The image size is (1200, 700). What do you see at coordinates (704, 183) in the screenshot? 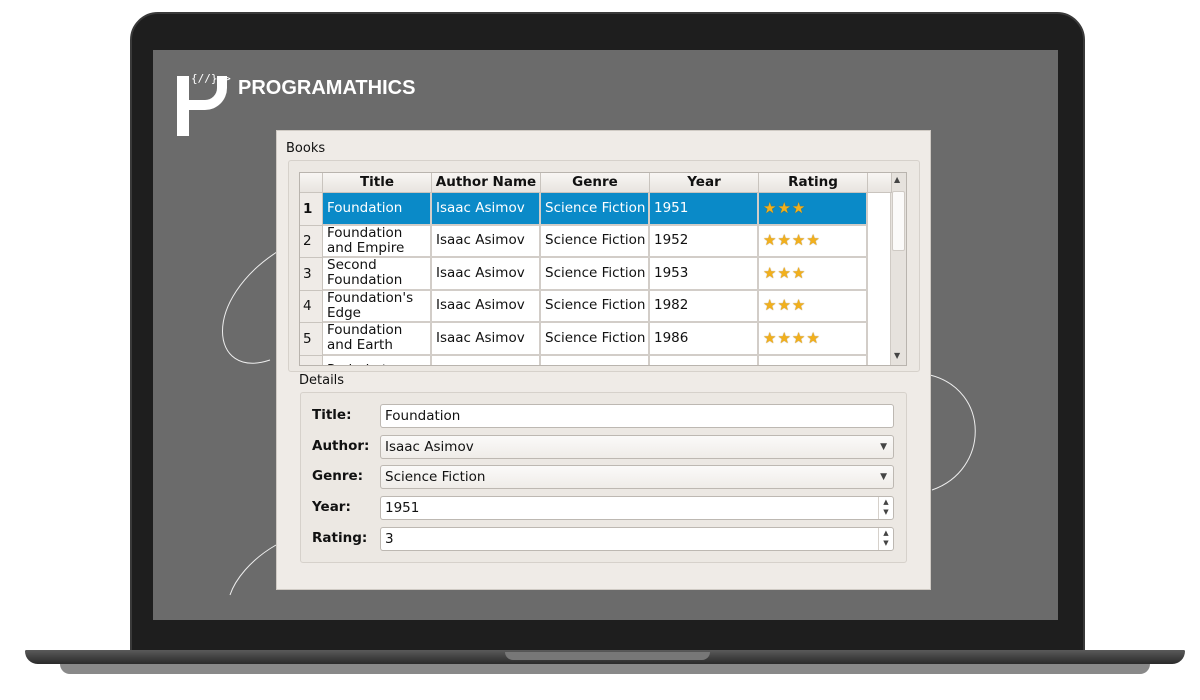
I see `column-header: Year` at bounding box center [704, 183].